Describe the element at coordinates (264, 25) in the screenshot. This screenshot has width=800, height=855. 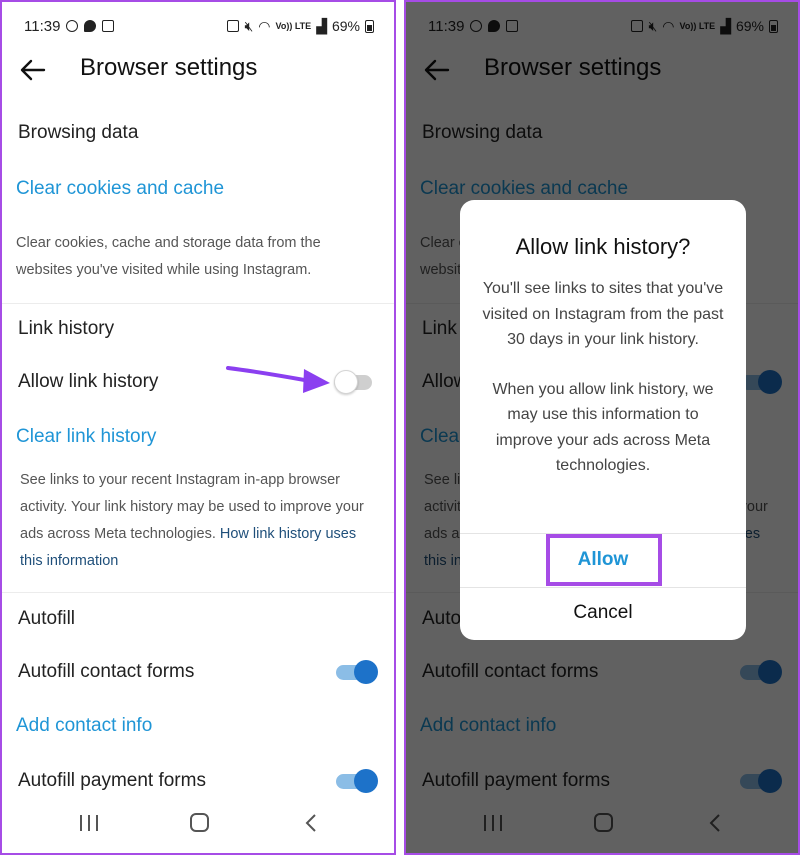
I see `wifi-icon: ◠` at that location.